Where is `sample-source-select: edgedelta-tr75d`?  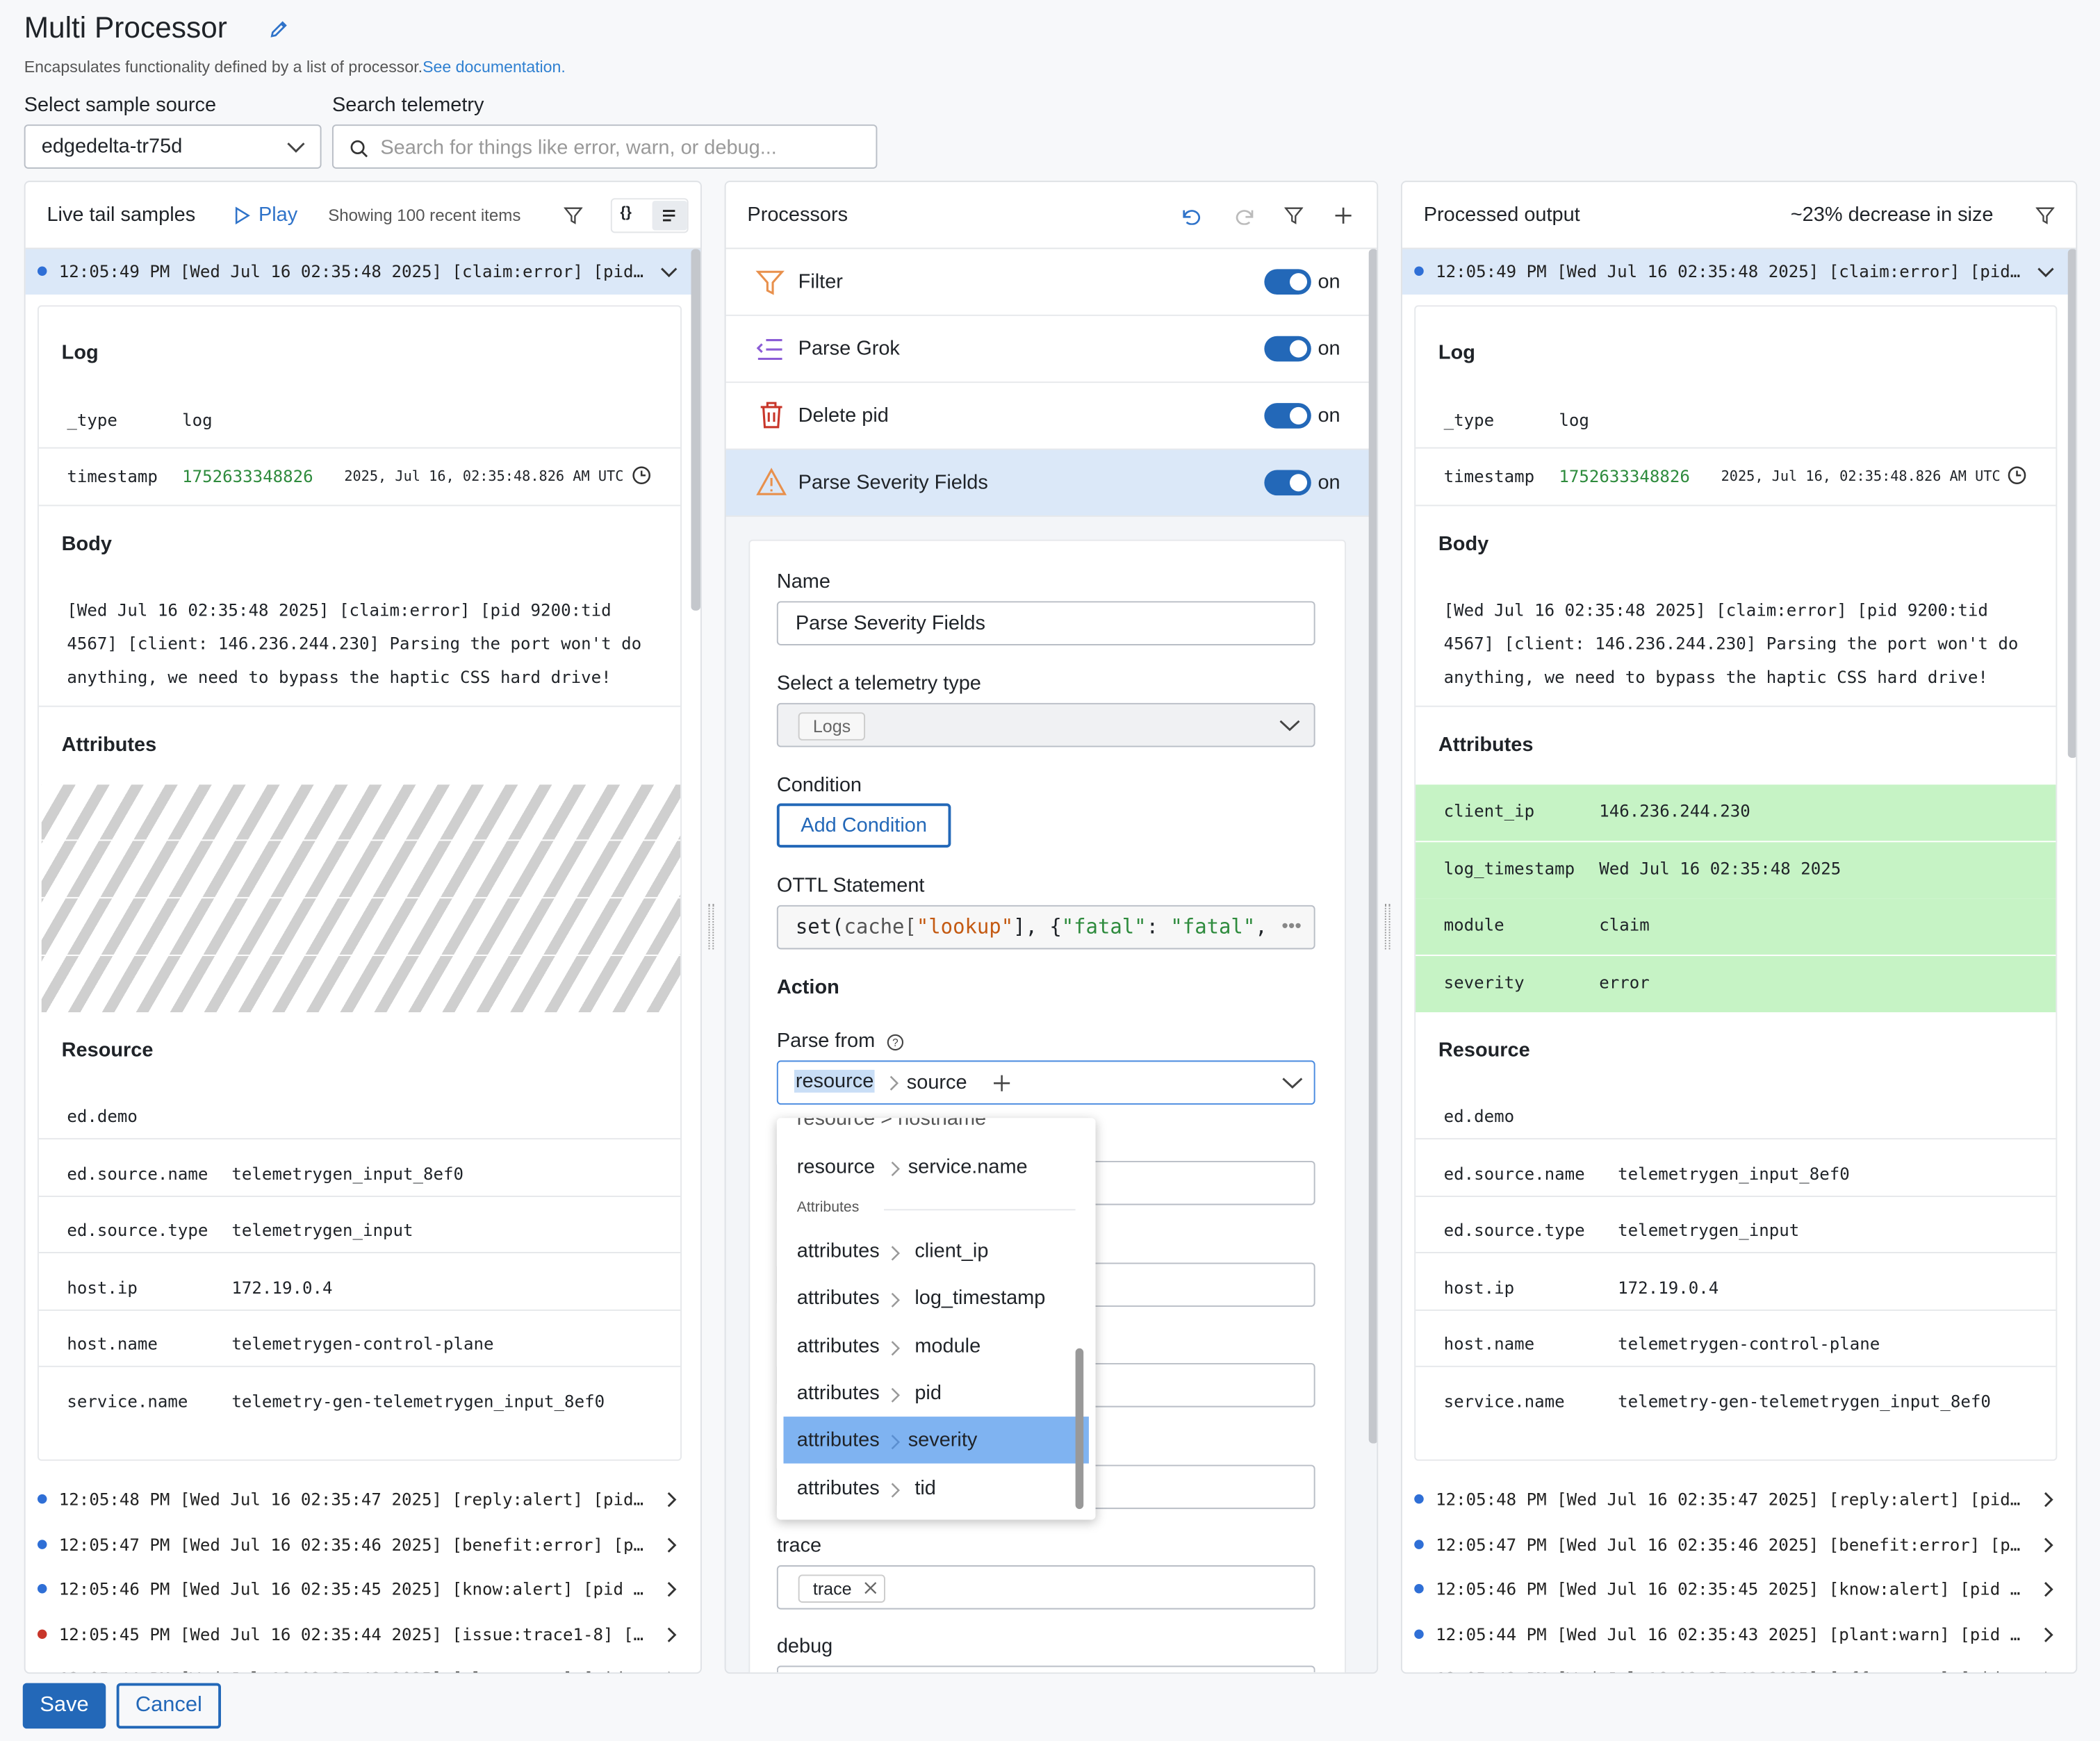
sample-source-select: edgedelta-tr75d is located at coordinates (173, 146).